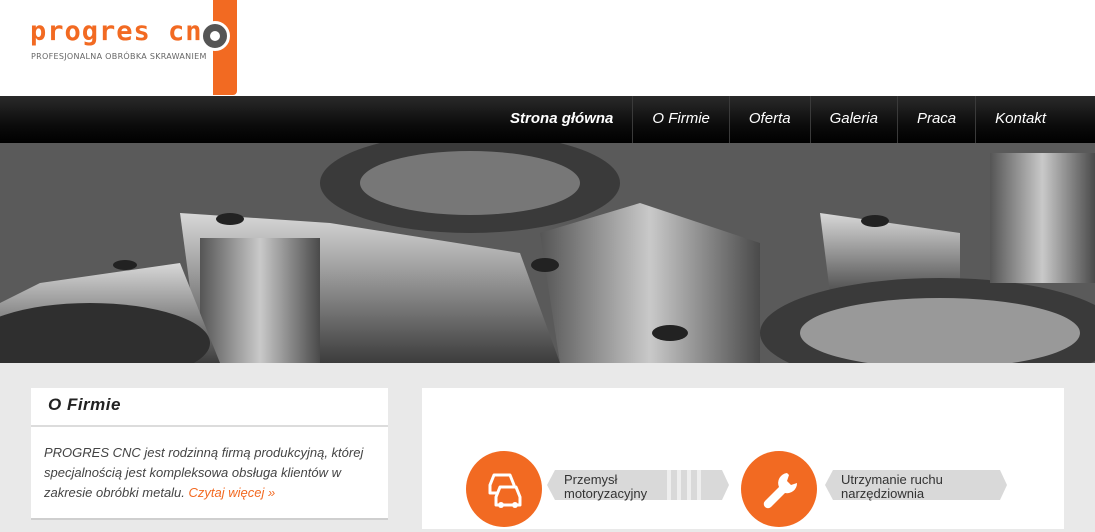 The image size is (1095, 532). I want to click on service-maintenance-button, so click(779, 489).